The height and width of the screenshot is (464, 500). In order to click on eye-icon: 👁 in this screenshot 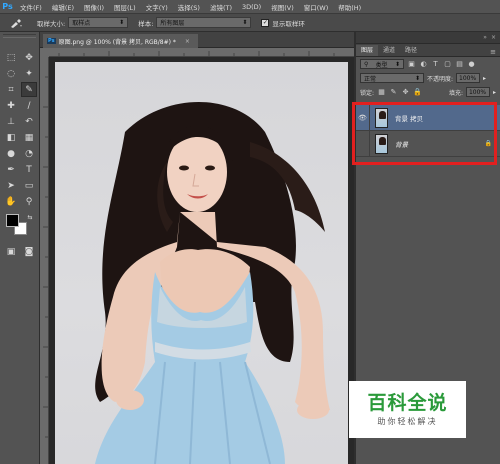, I will do `click(363, 117)`.